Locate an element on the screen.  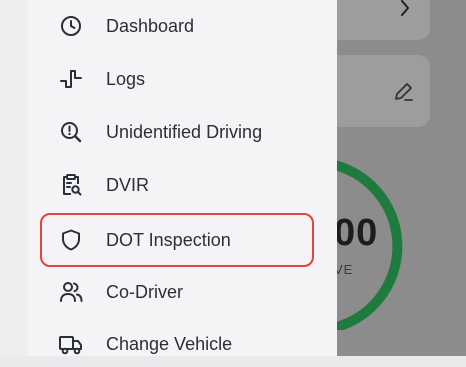
menu-item-dashboard: Dashboard is located at coordinates (177, 26).